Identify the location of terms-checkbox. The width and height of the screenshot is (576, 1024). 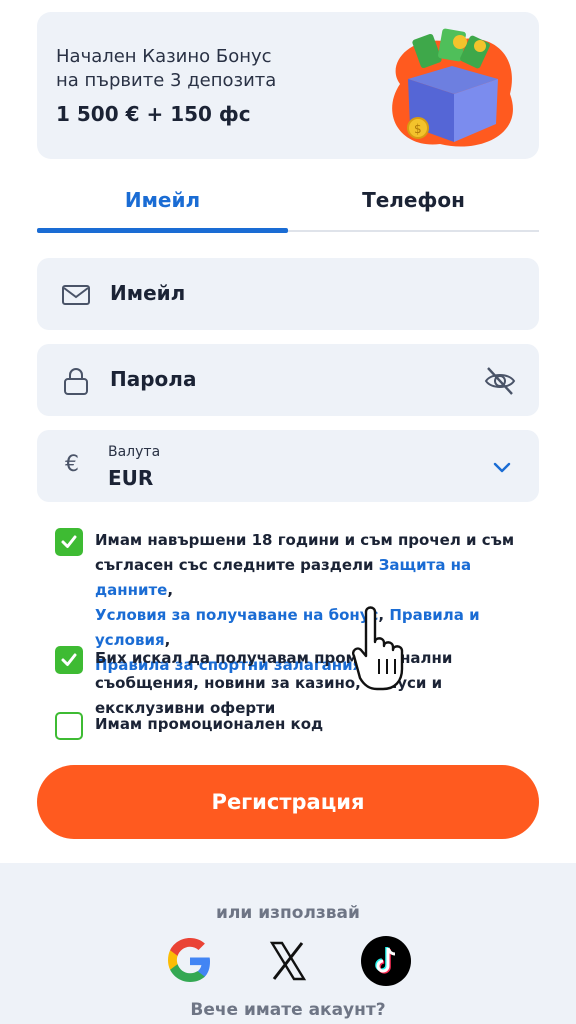
(69, 542).